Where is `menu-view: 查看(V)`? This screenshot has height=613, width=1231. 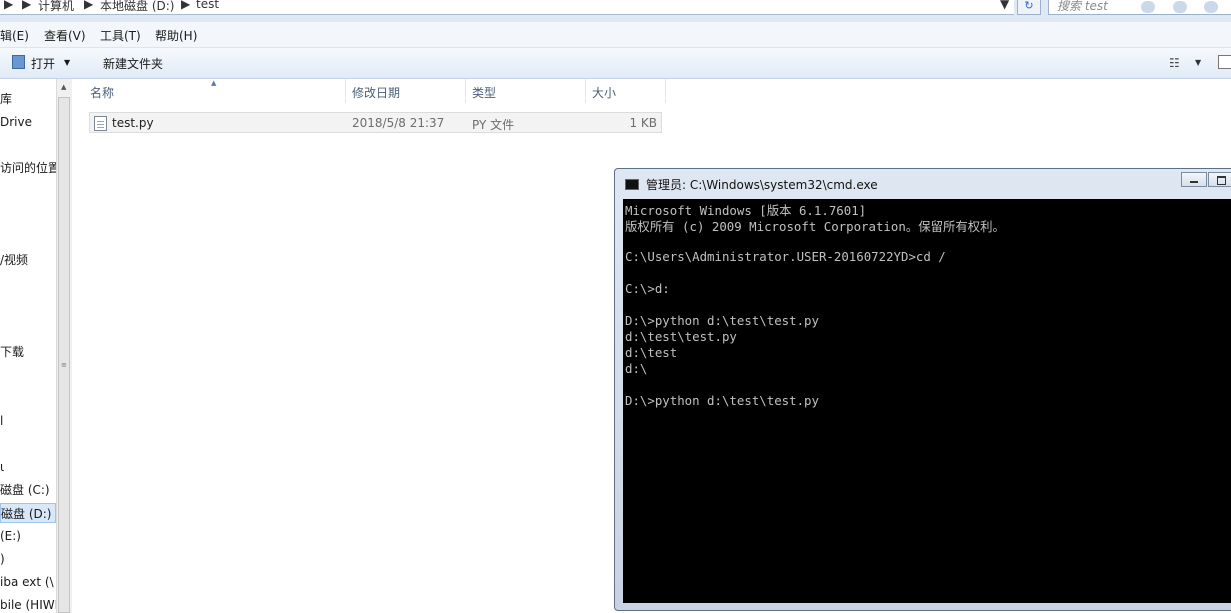
menu-view: 查看(V) is located at coordinates (65, 35).